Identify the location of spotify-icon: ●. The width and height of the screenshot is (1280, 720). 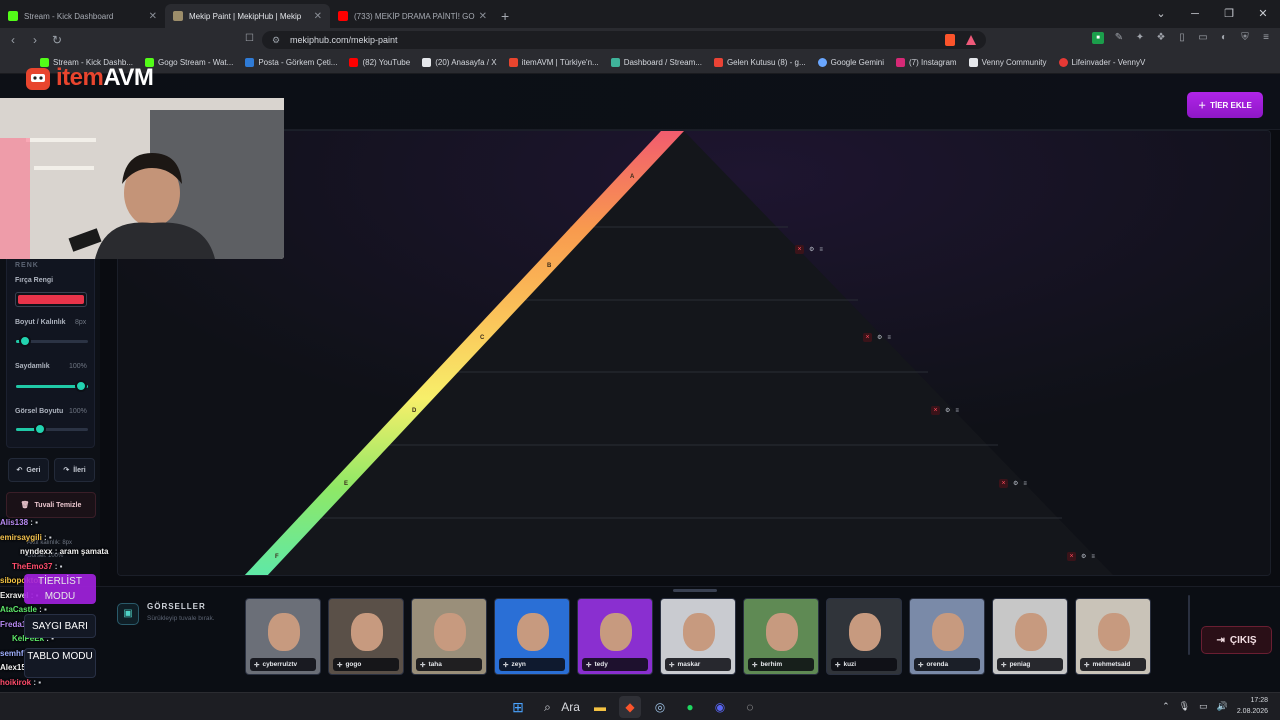
(690, 707).